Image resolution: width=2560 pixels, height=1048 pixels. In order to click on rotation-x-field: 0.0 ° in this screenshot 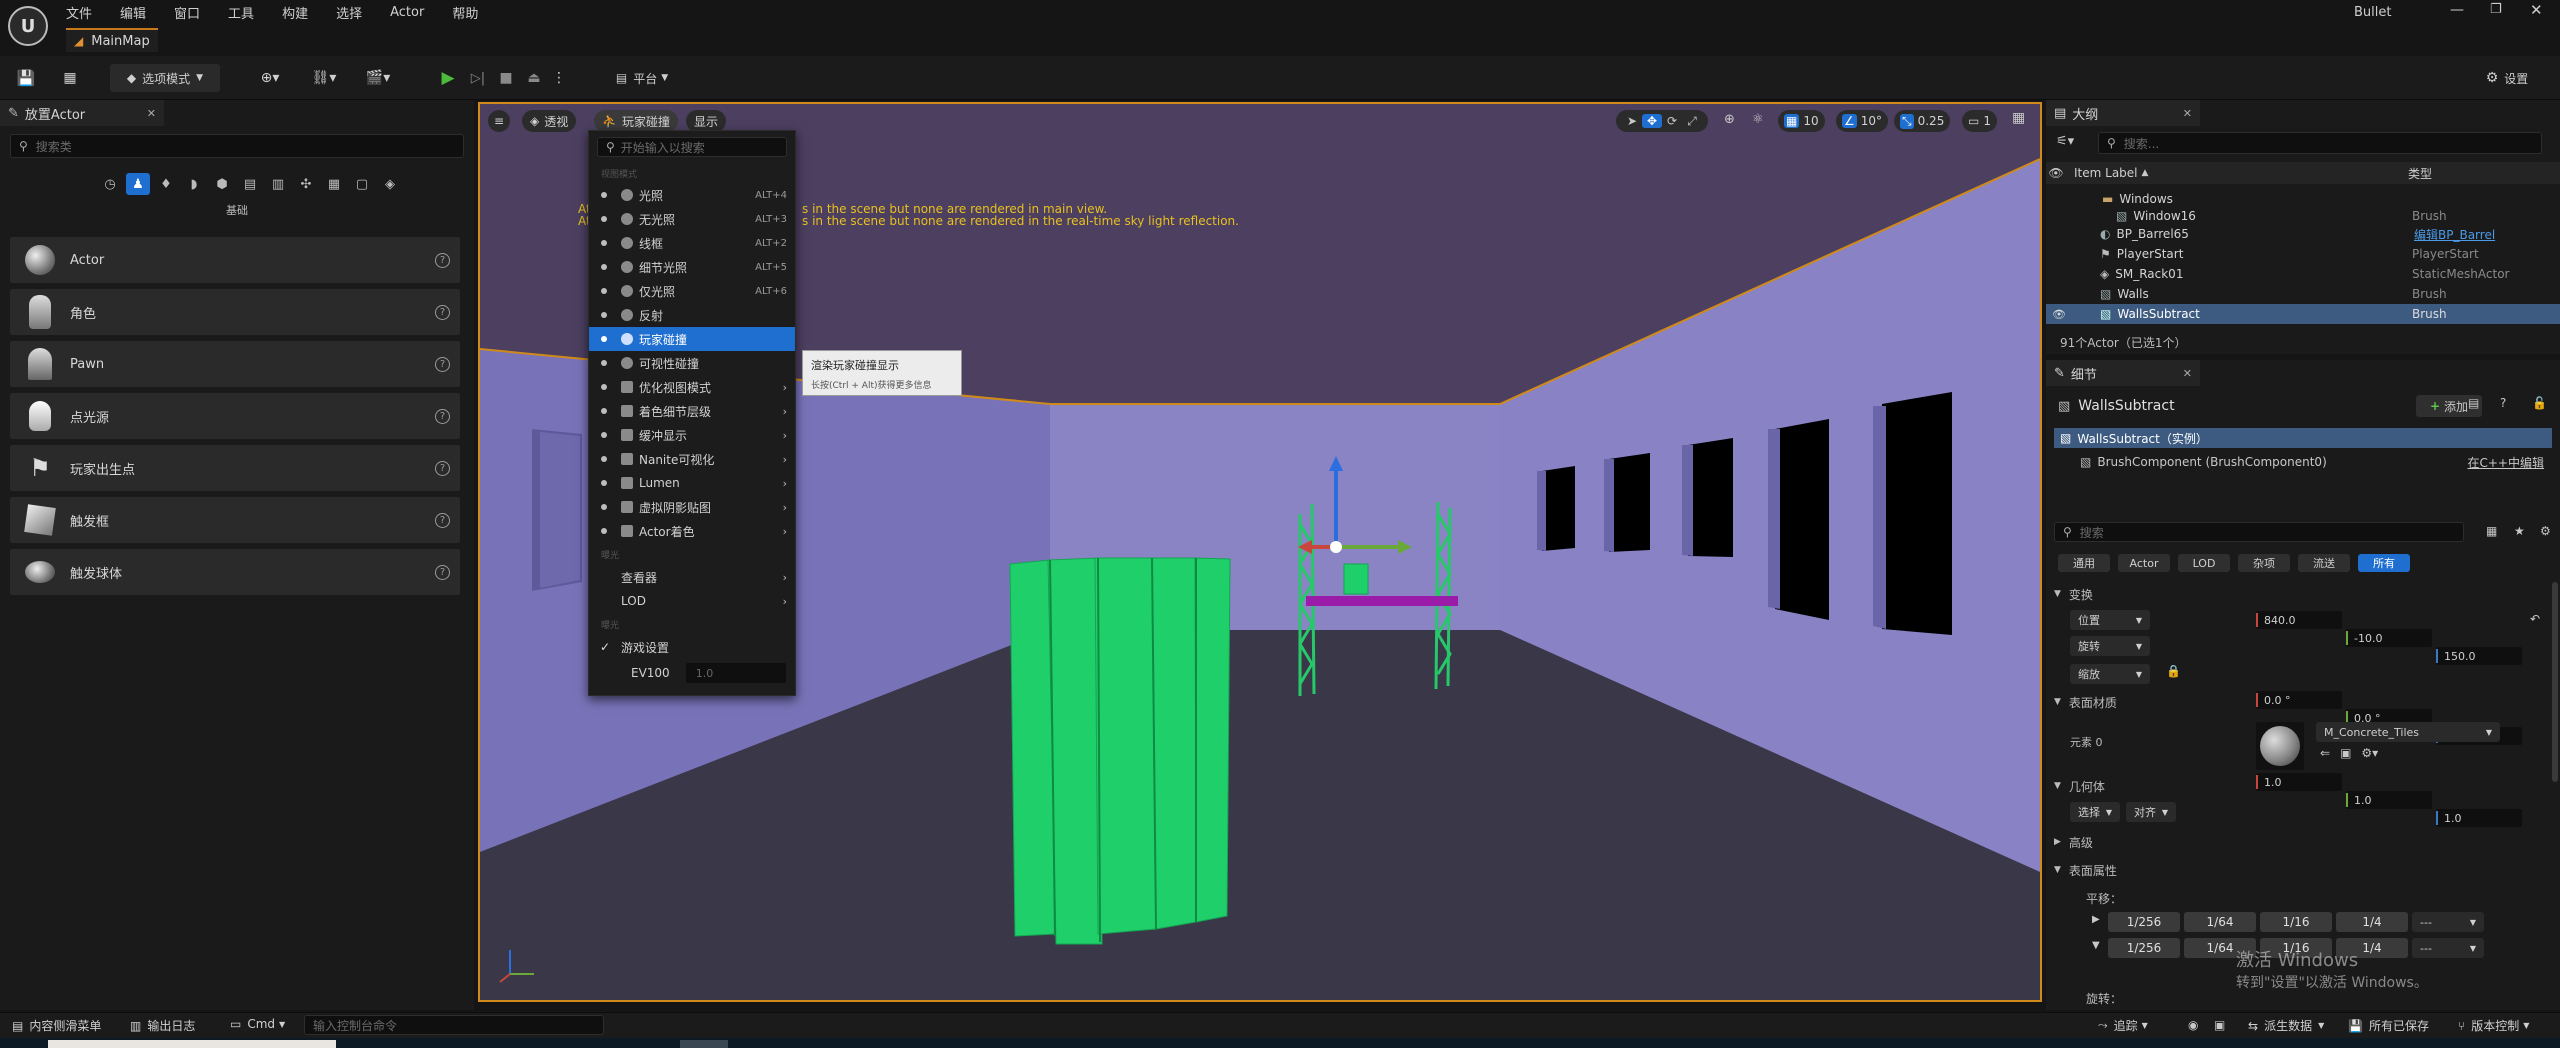, I will do `click(2299, 700)`.